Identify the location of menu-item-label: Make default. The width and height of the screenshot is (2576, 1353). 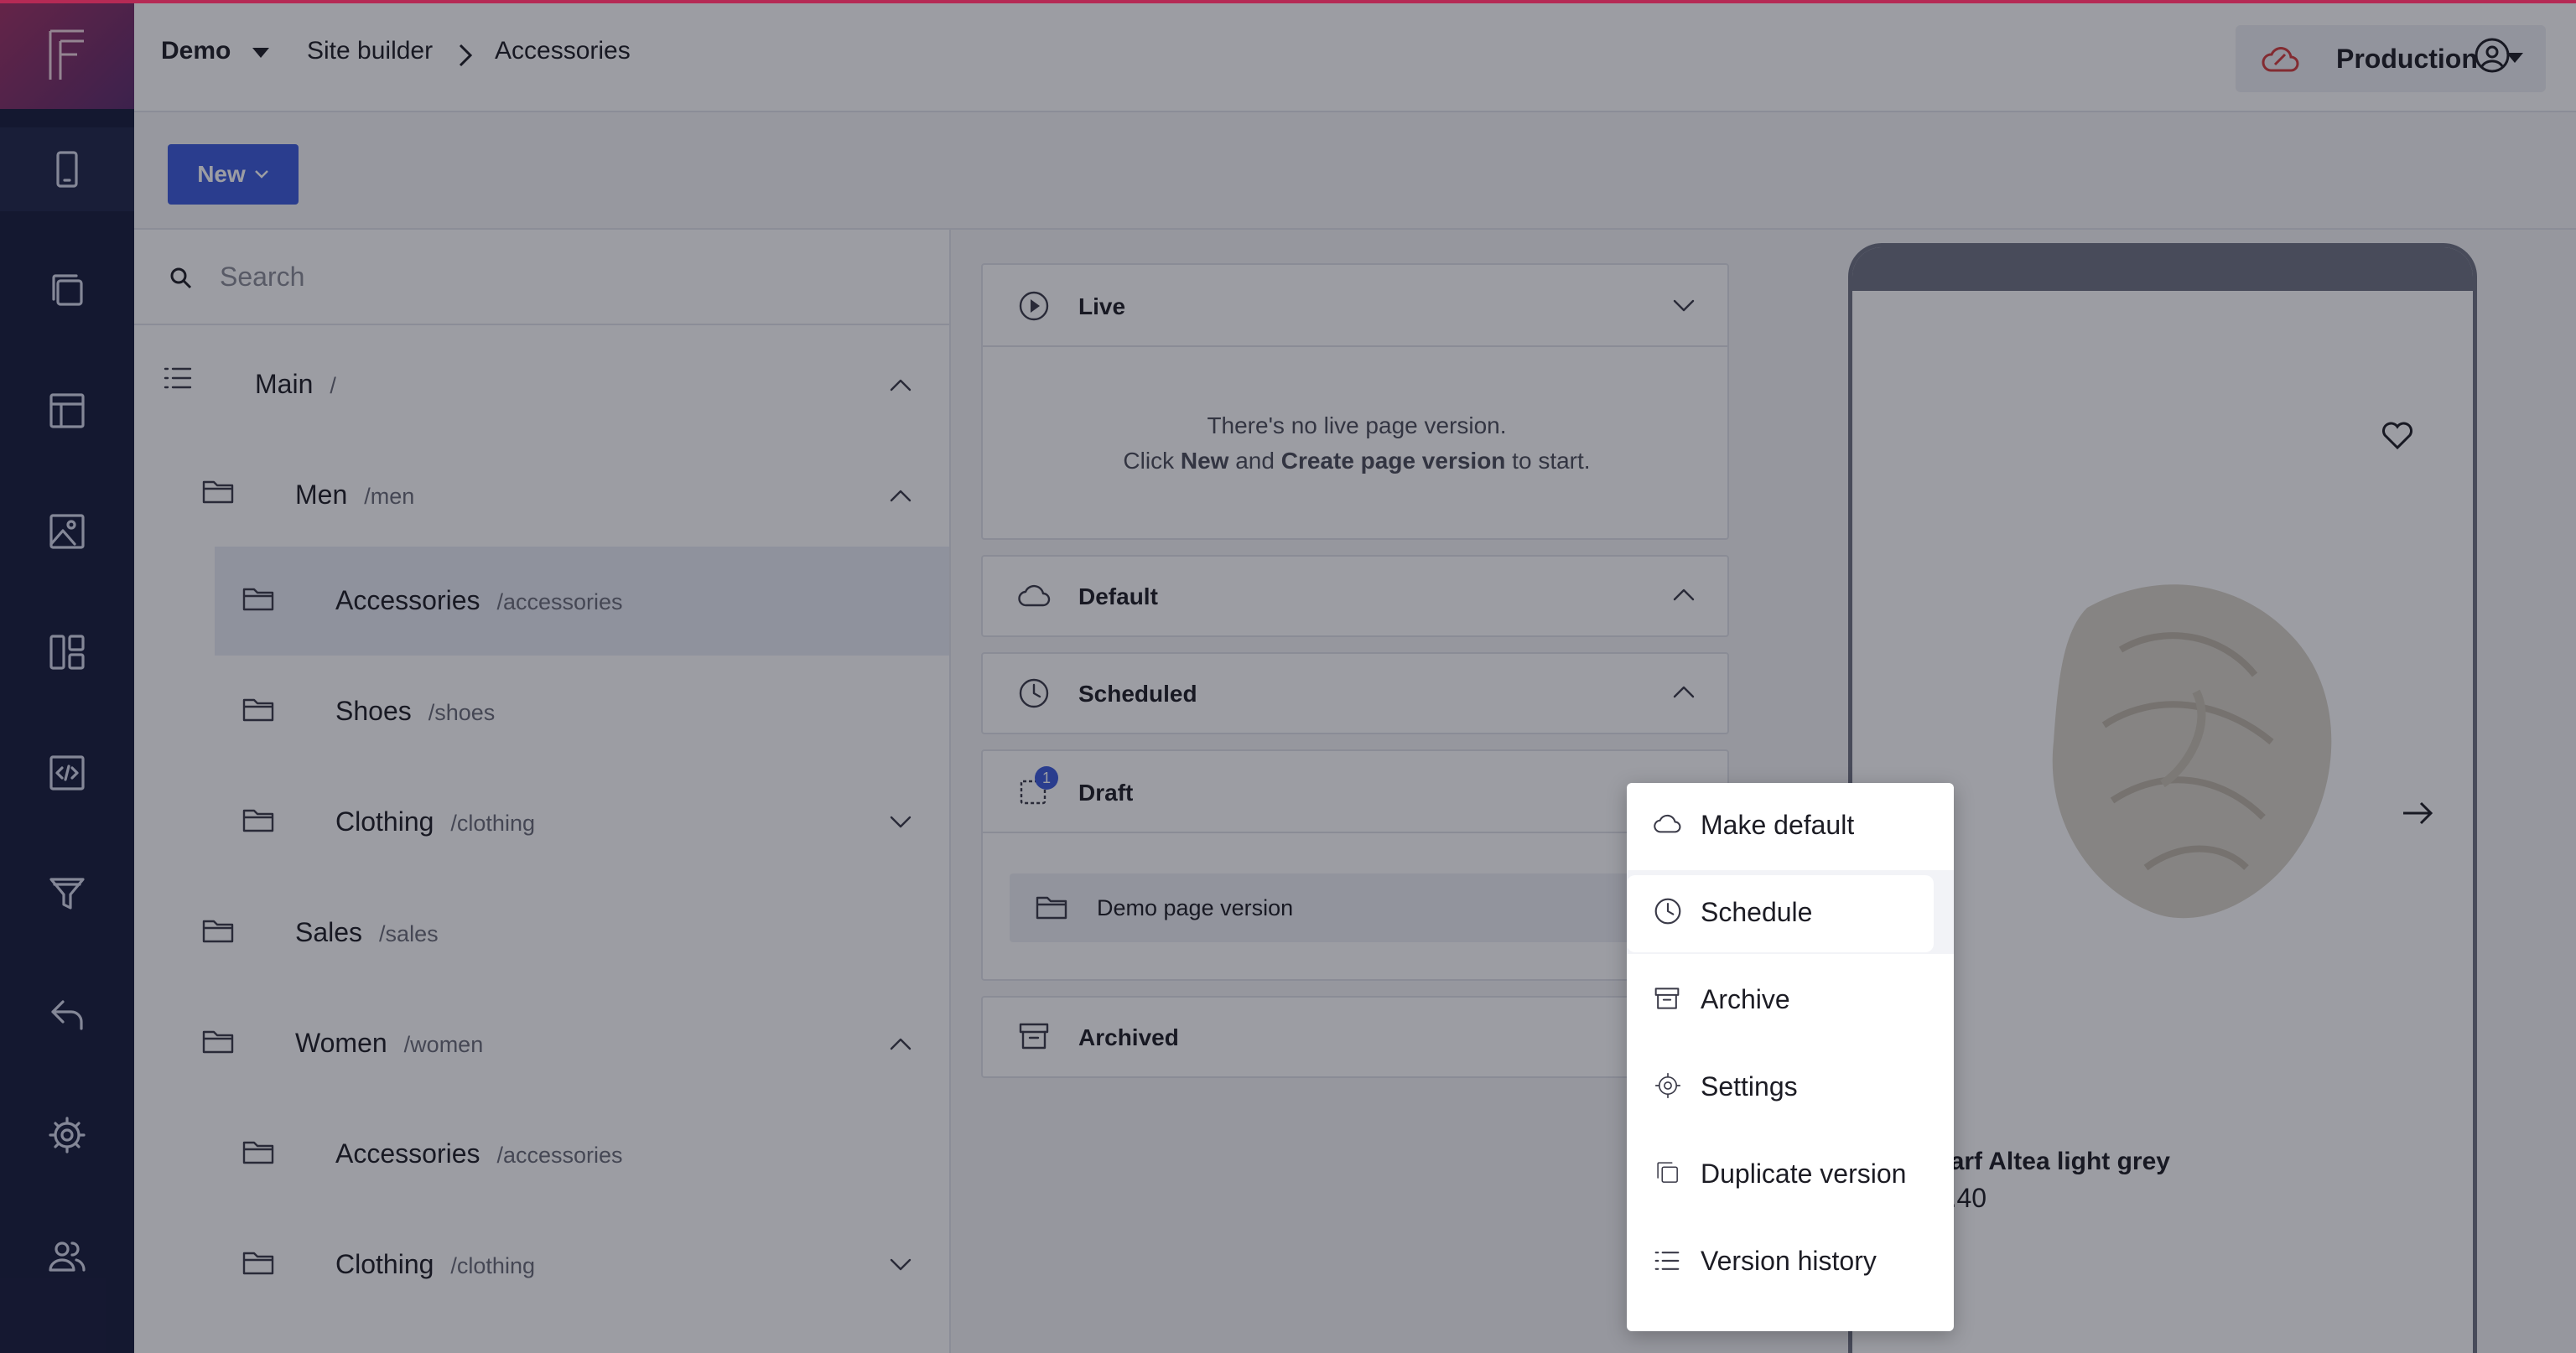
(1778, 825).